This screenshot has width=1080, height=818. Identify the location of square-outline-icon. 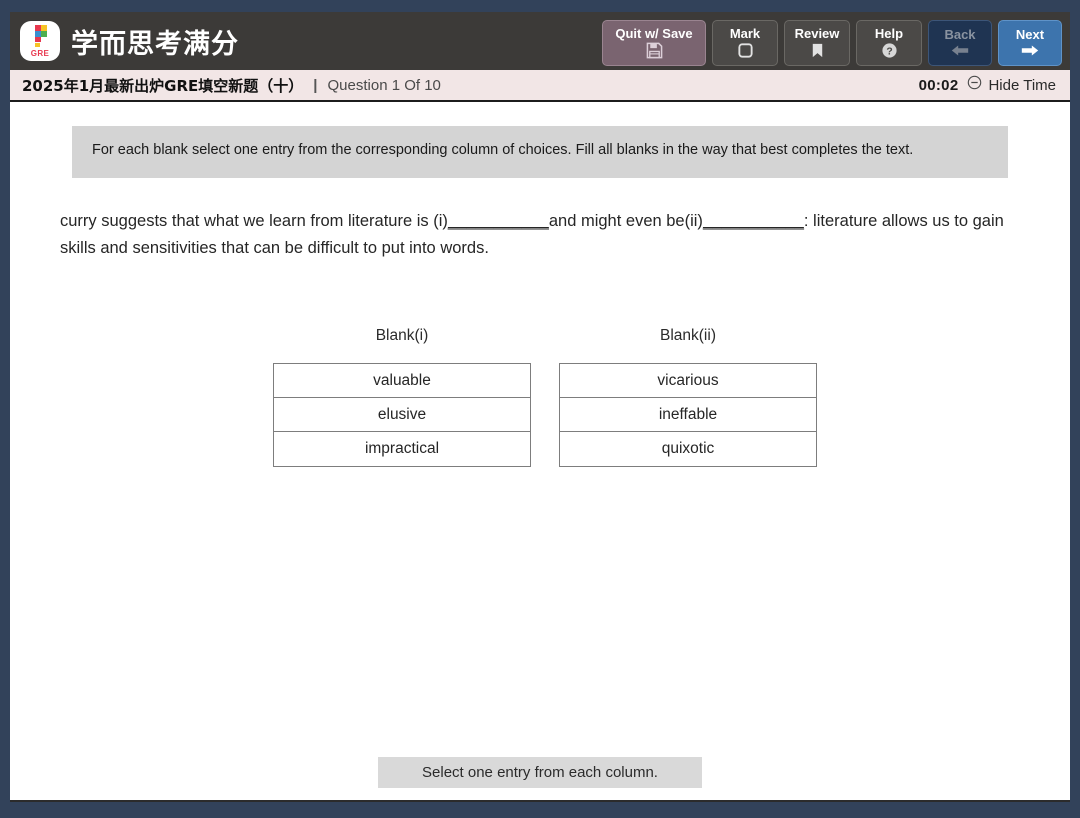
(745, 50).